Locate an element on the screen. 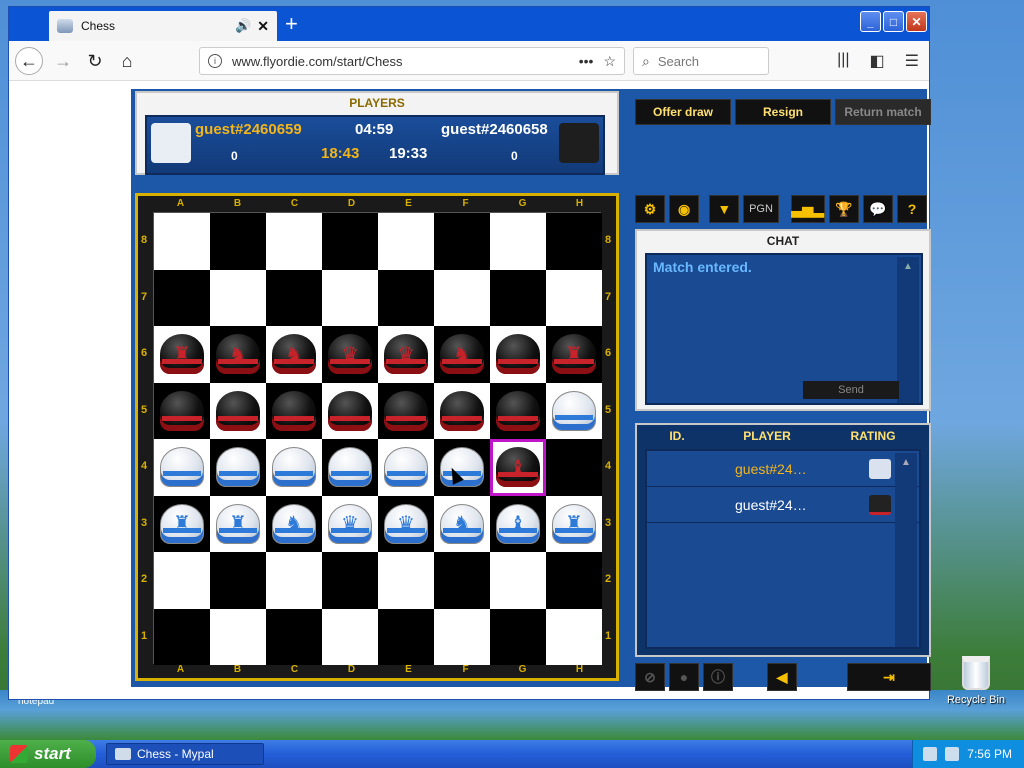 This screenshot has width=1024, height=768. tab-chess: Chess 🔊 ✕ is located at coordinates (163, 26).